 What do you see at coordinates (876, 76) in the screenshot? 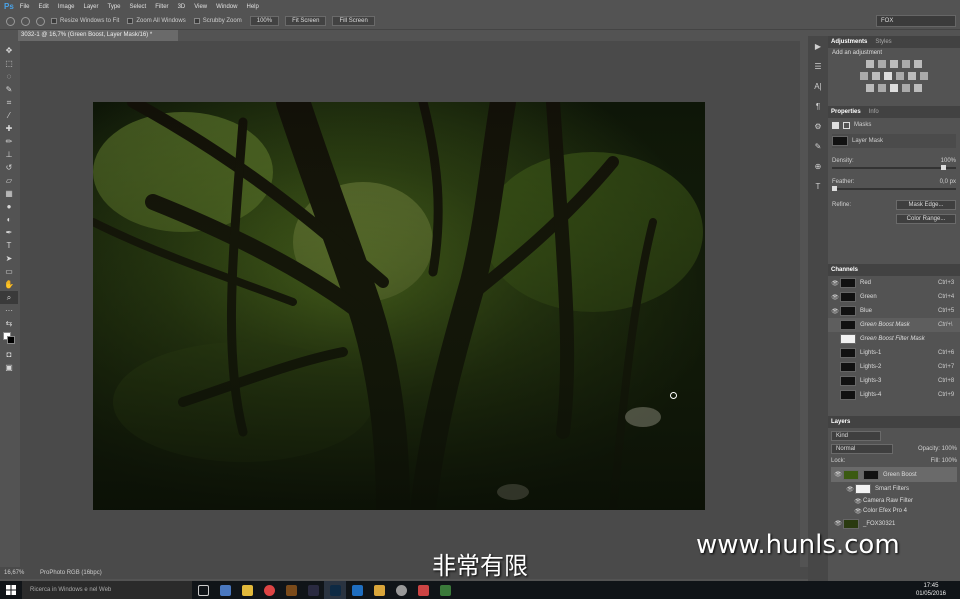
I see `color-balance-icon` at bounding box center [876, 76].